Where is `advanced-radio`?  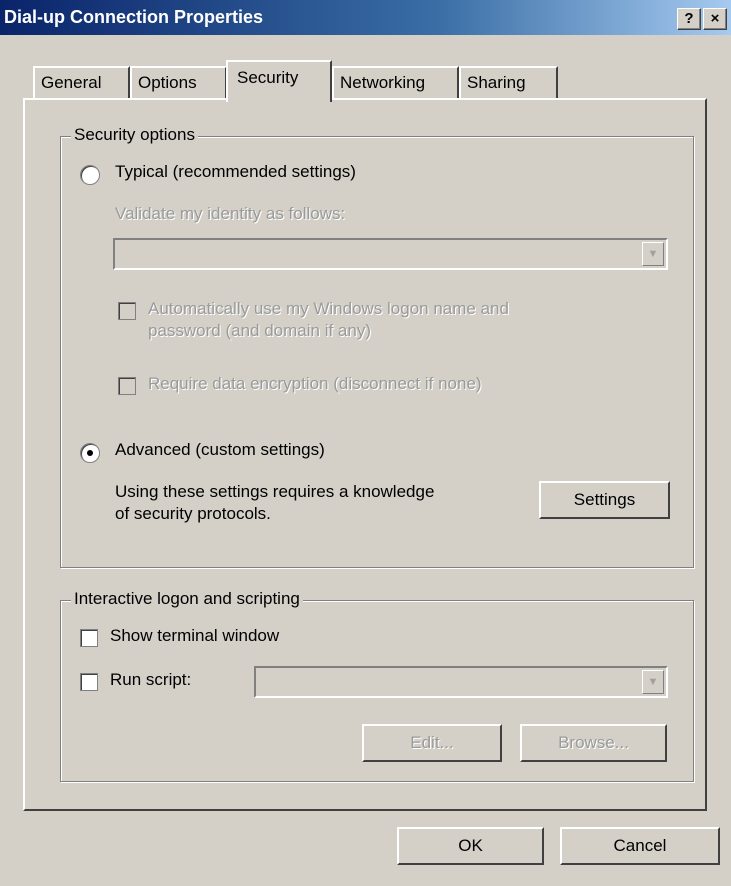 advanced-radio is located at coordinates (90, 453).